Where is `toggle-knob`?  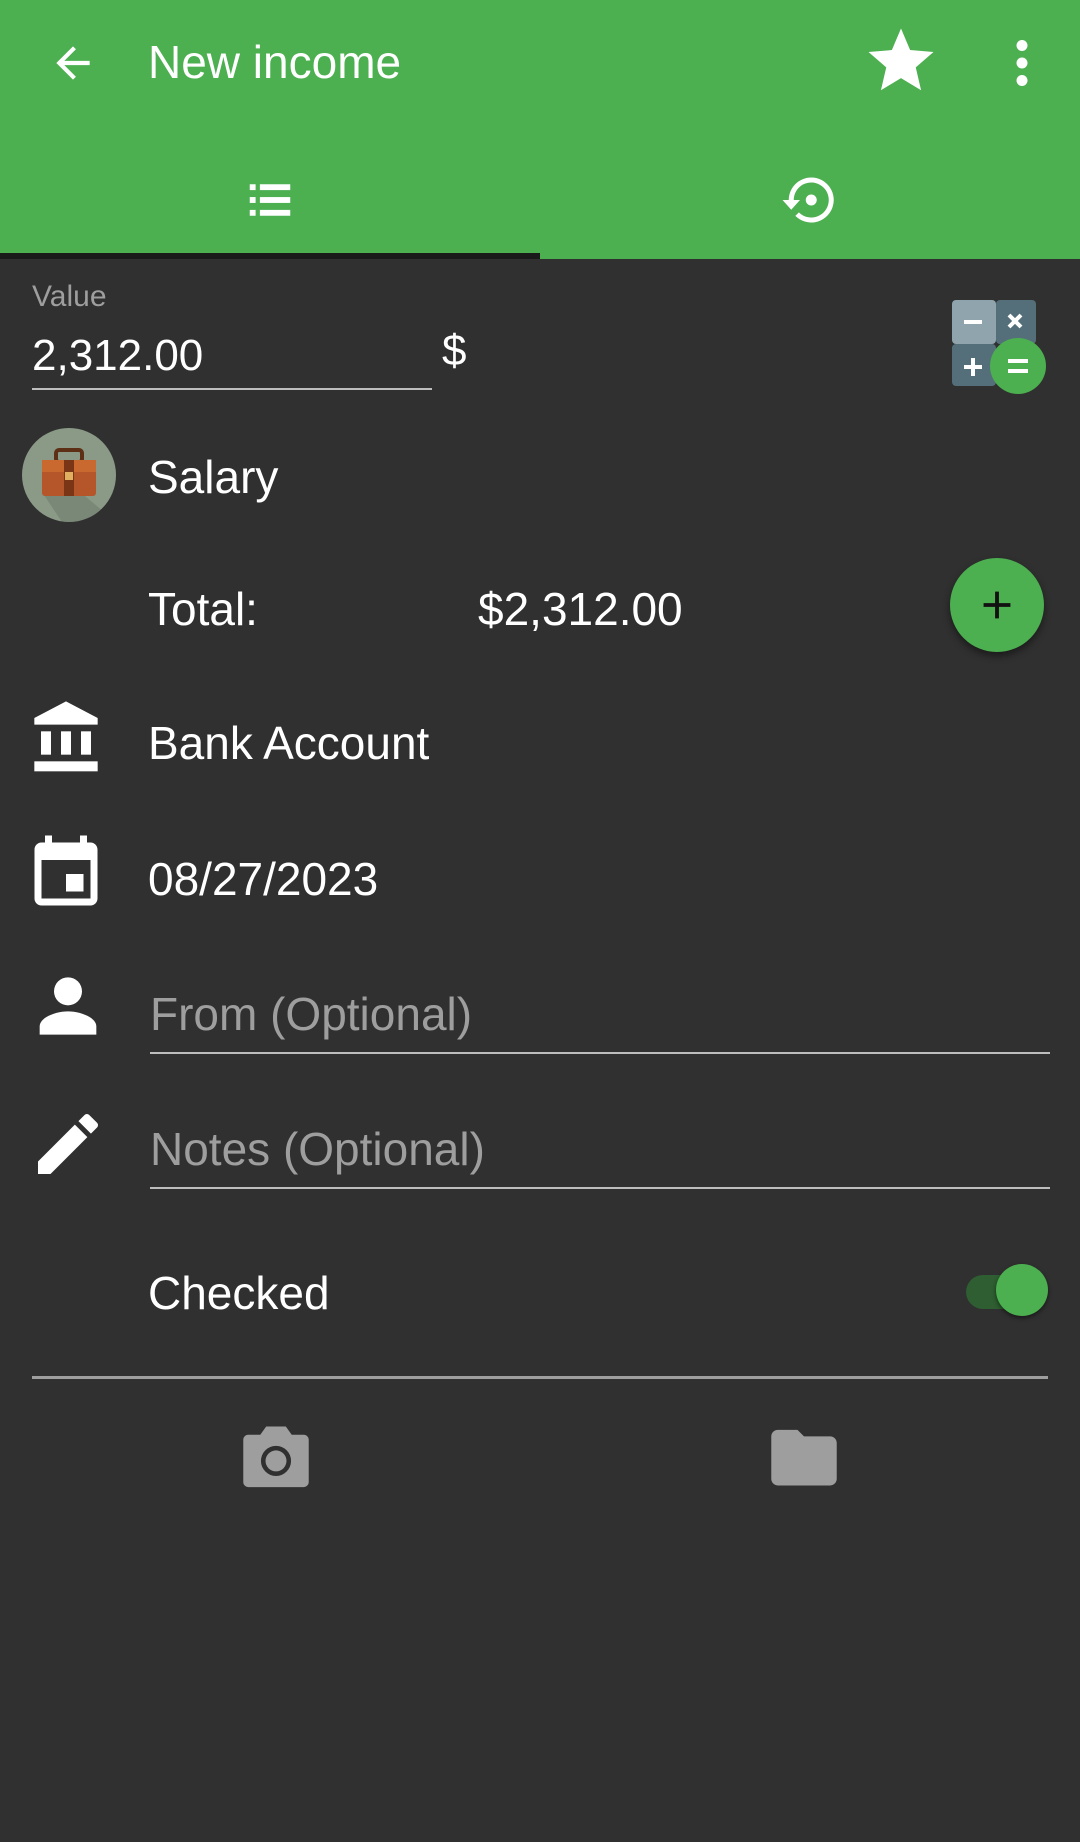 toggle-knob is located at coordinates (1022, 1290).